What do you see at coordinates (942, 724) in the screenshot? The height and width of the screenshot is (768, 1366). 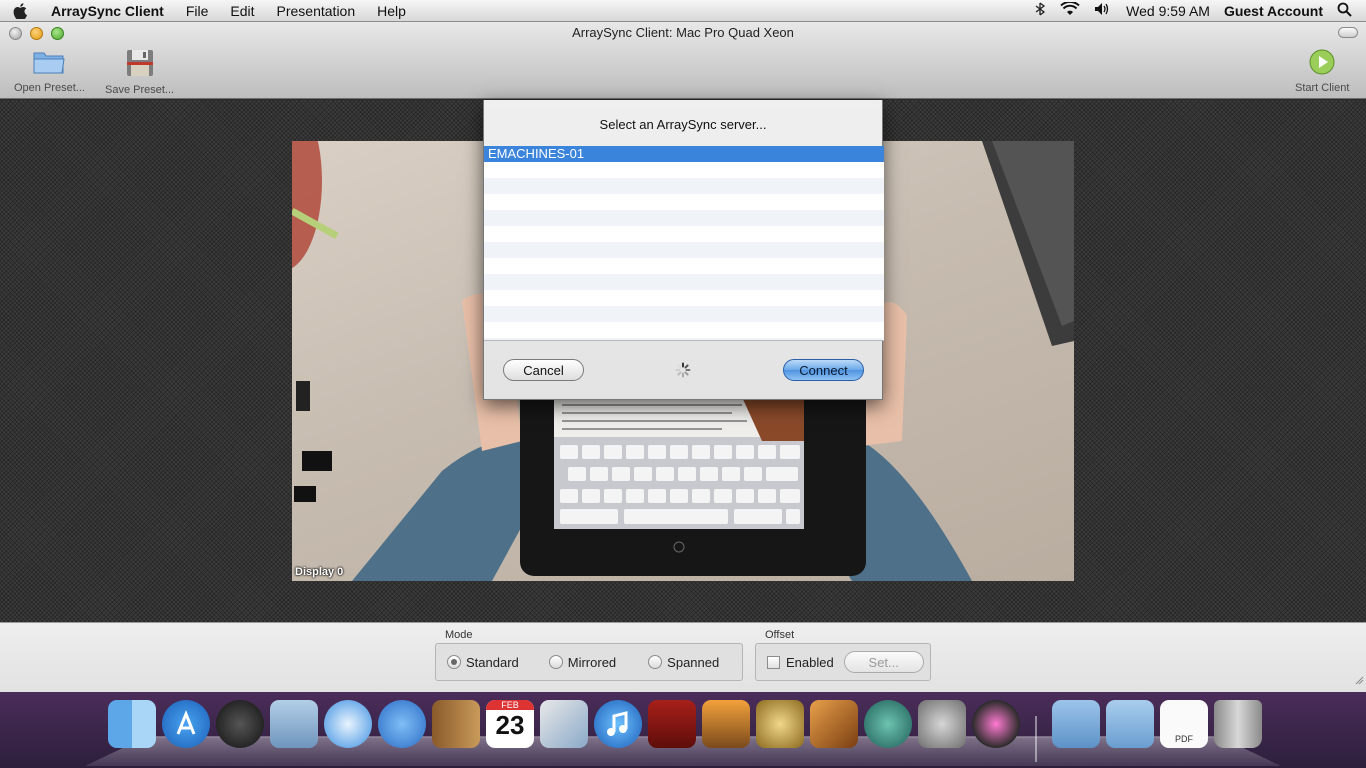 I see `system-preferences-icon` at bounding box center [942, 724].